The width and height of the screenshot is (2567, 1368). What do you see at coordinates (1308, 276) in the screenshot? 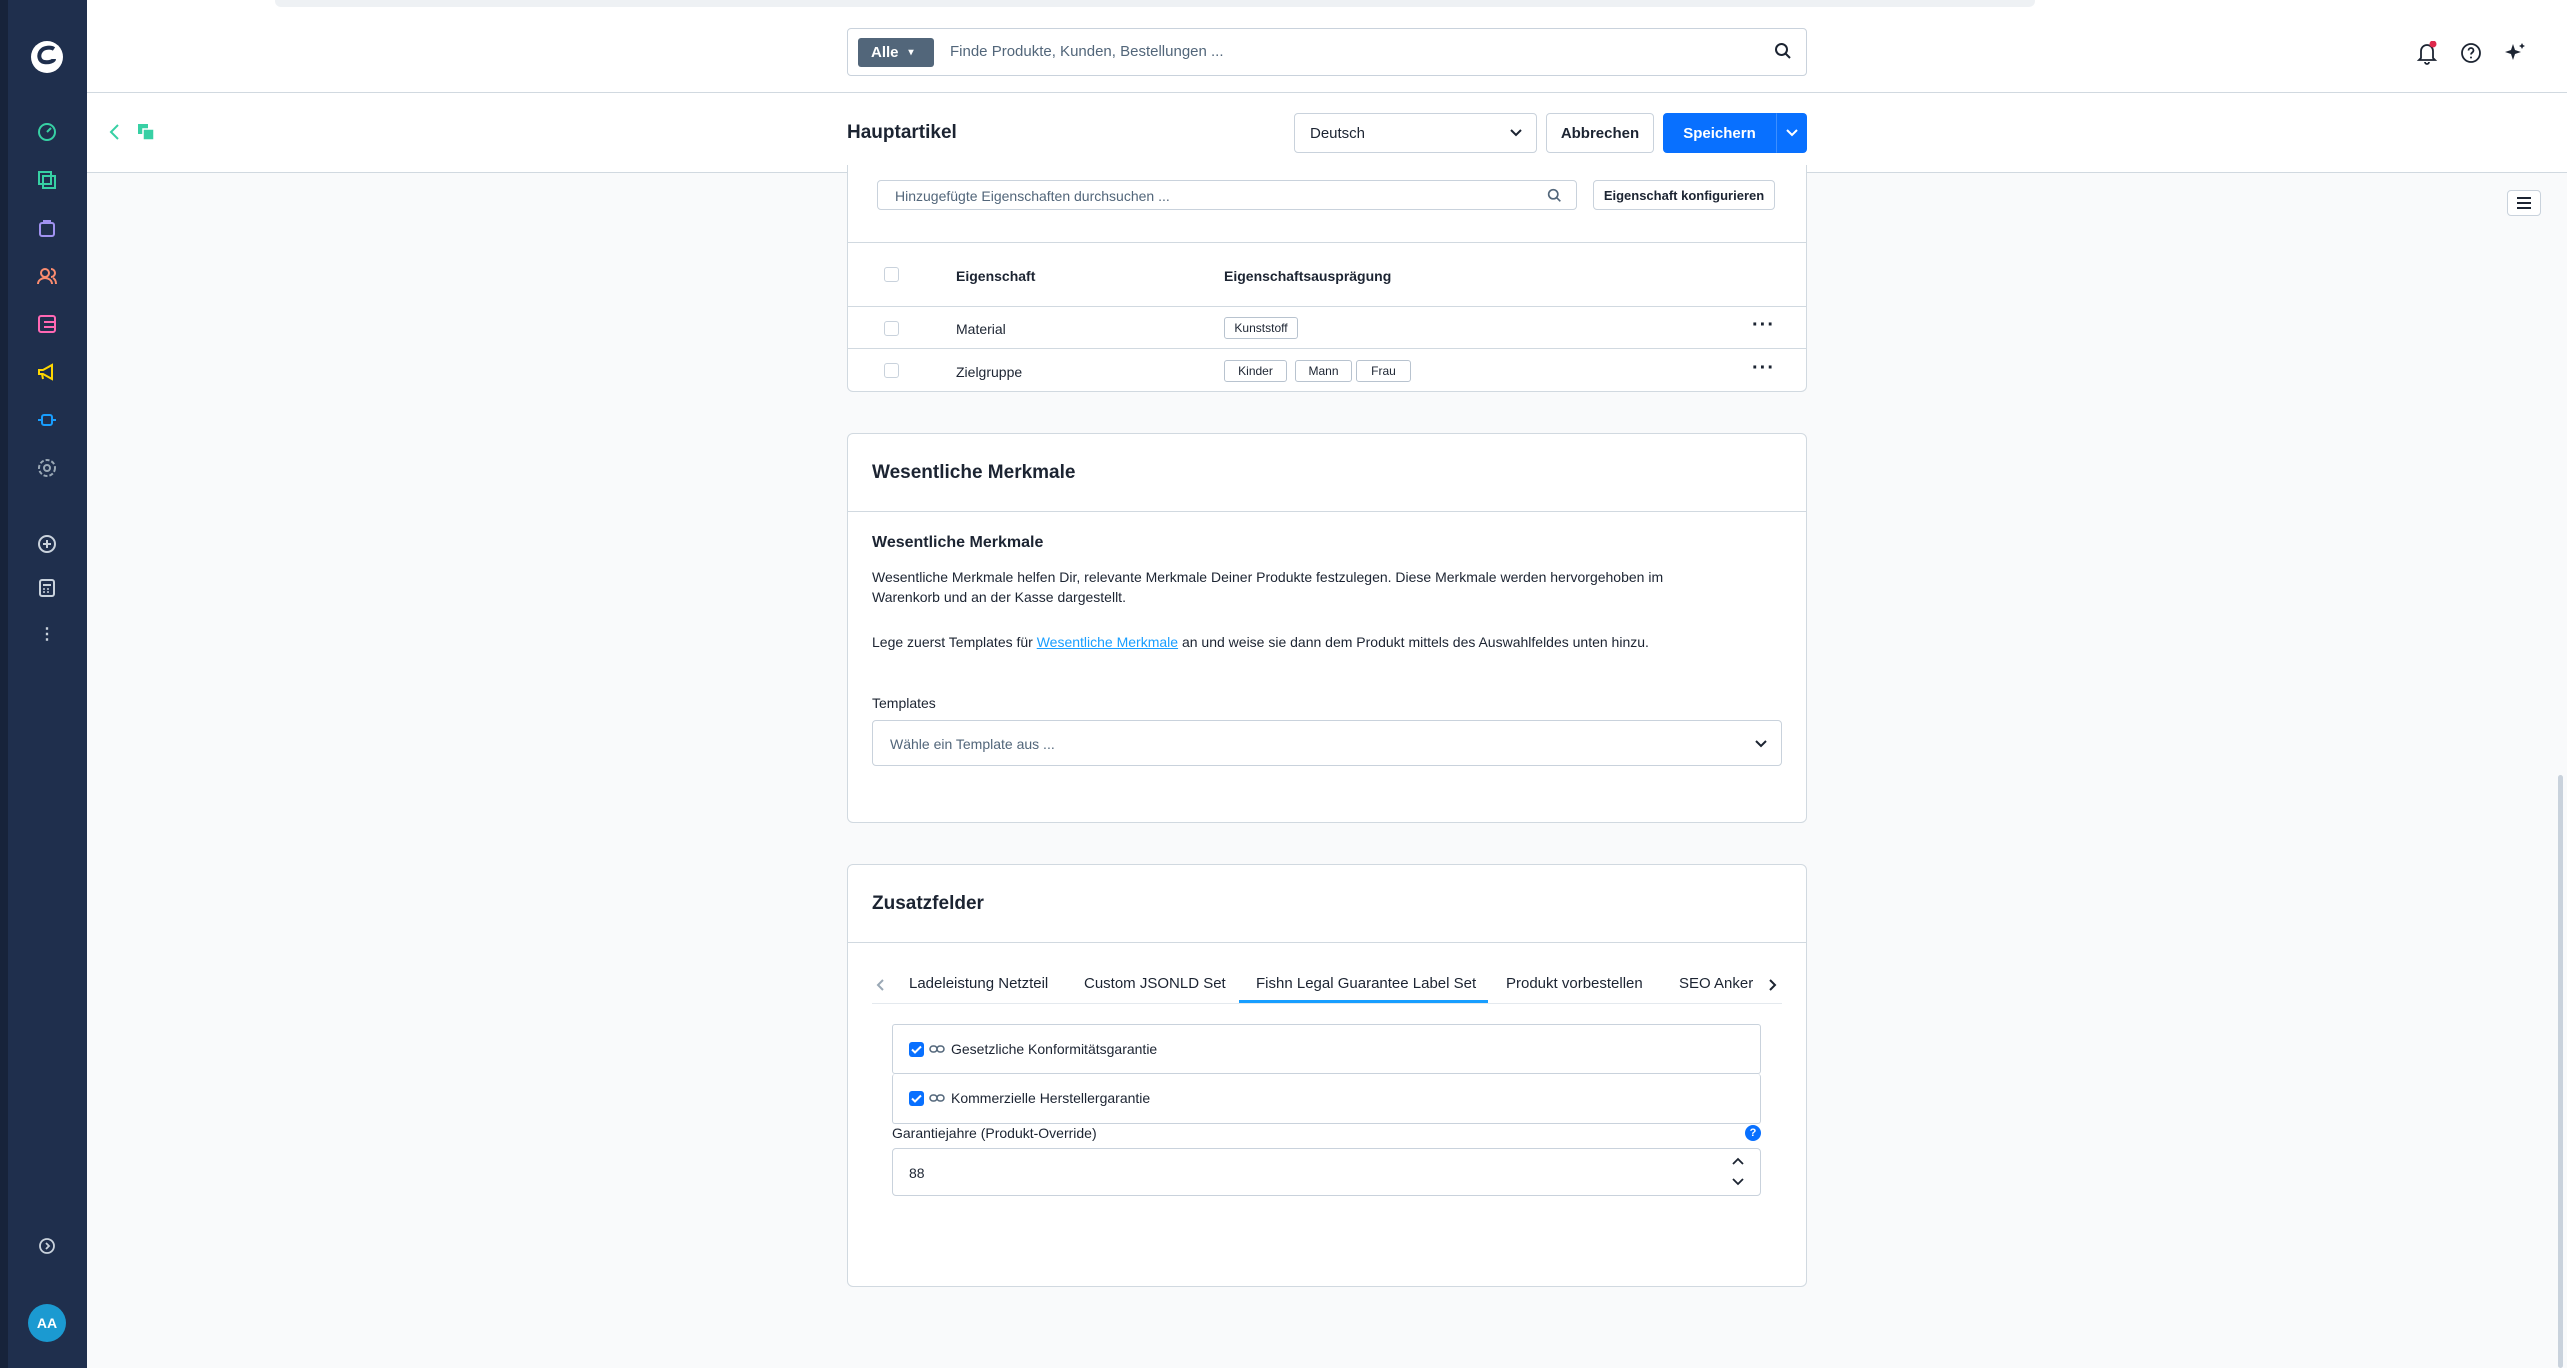
I see `column-header-values: Eigenschaftsausprägung` at bounding box center [1308, 276].